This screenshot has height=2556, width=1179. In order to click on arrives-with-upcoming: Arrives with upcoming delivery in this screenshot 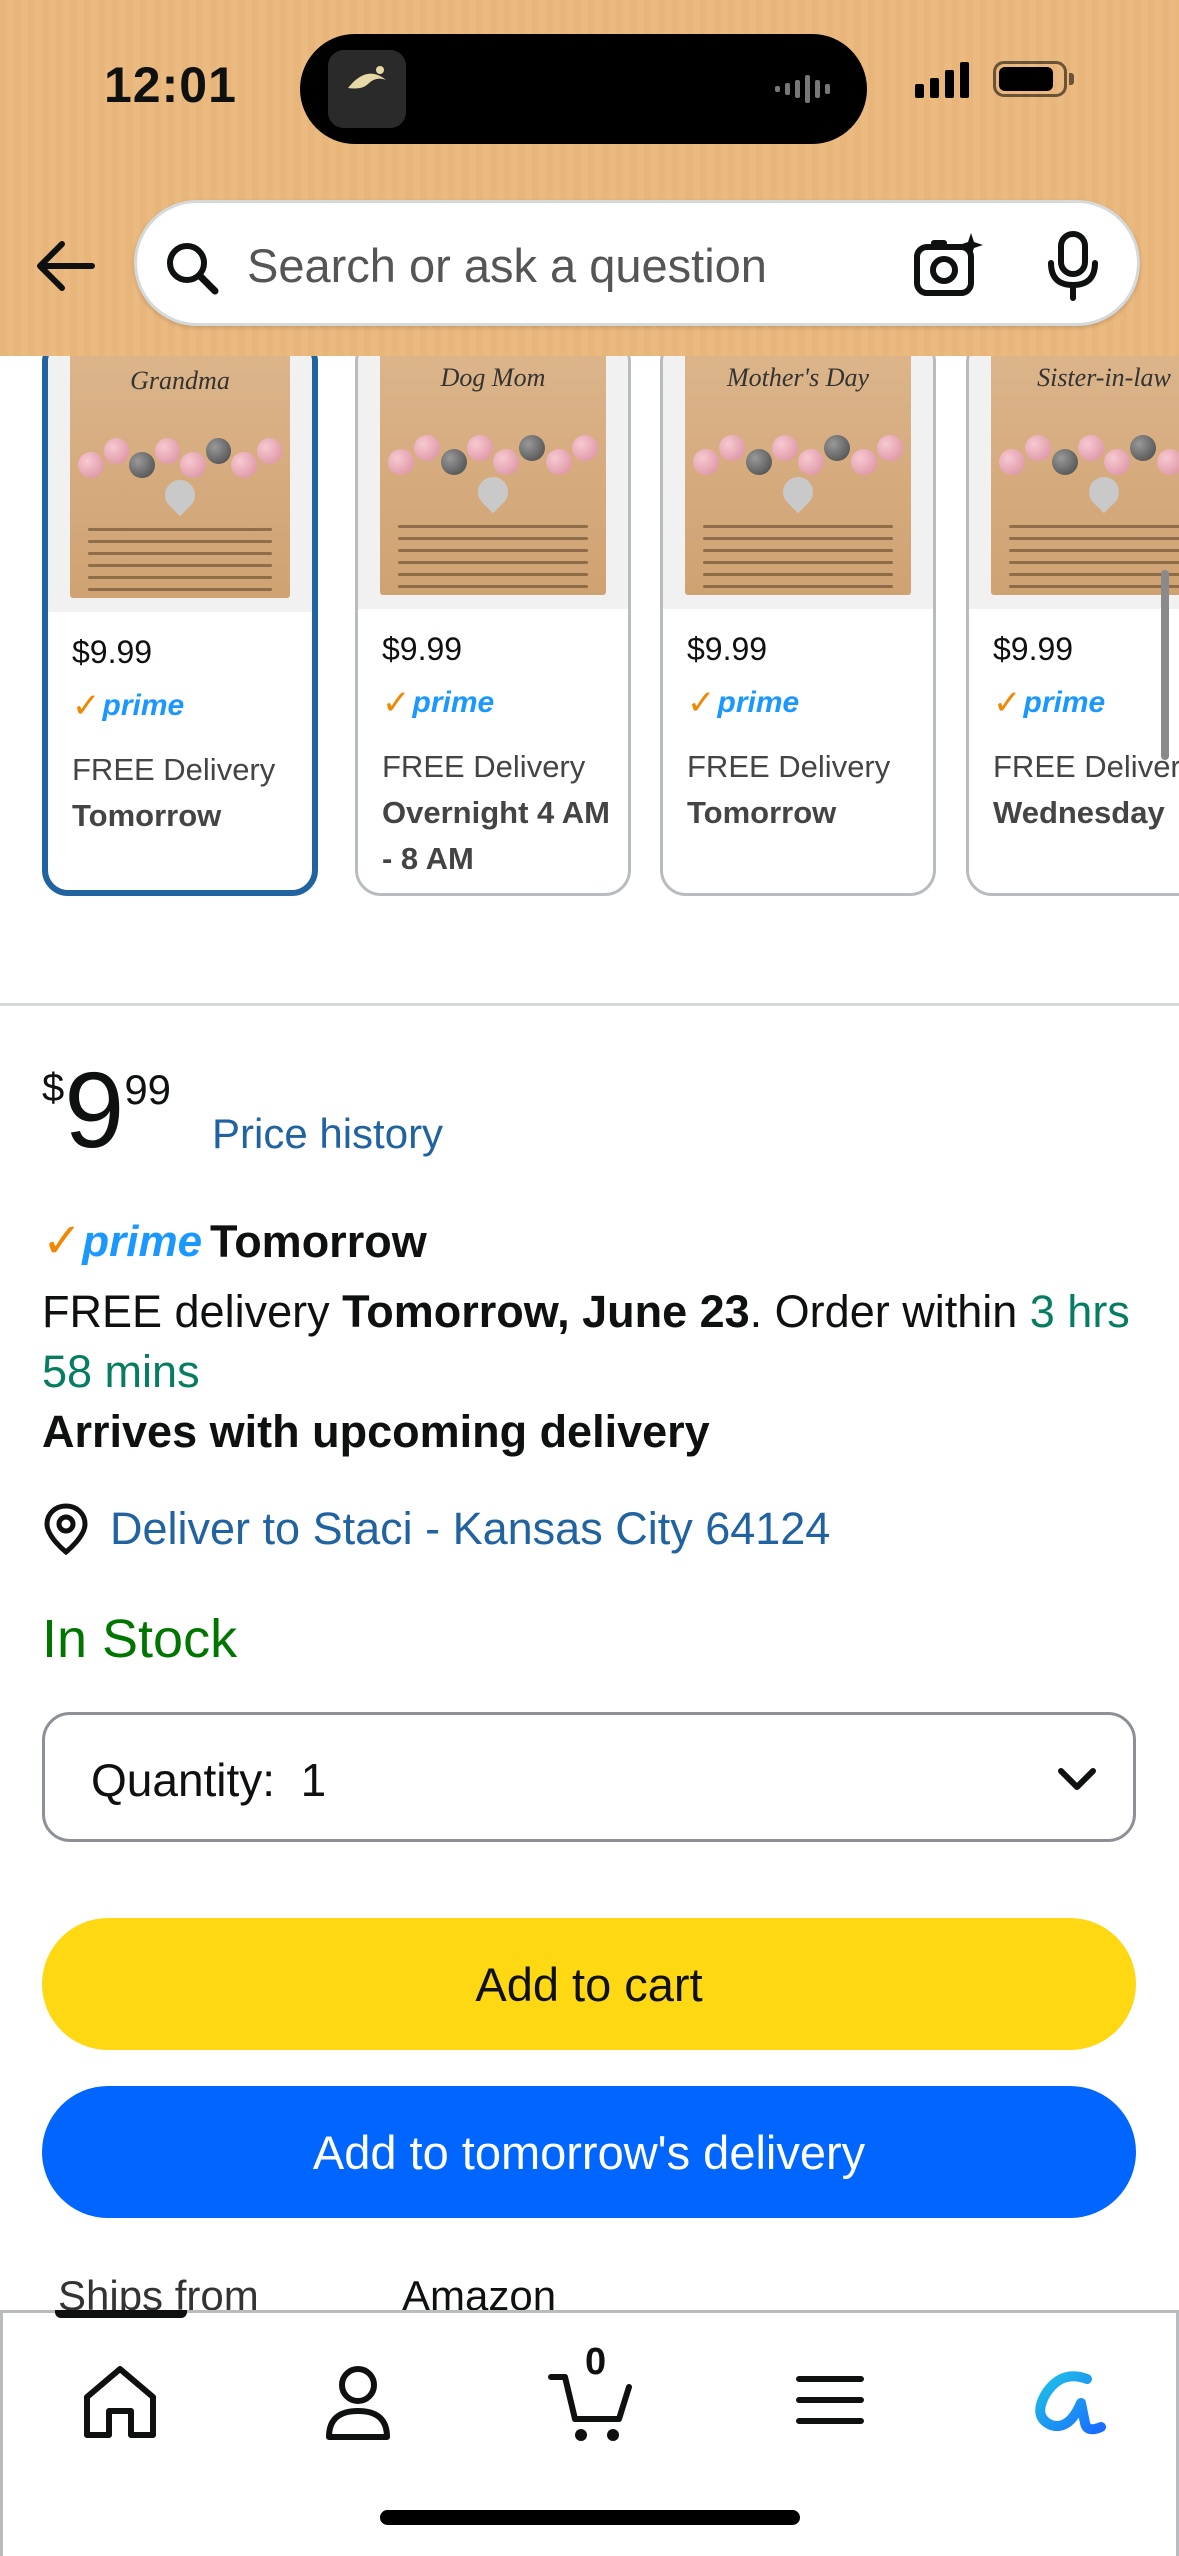, I will do `click(376, 1431)`.